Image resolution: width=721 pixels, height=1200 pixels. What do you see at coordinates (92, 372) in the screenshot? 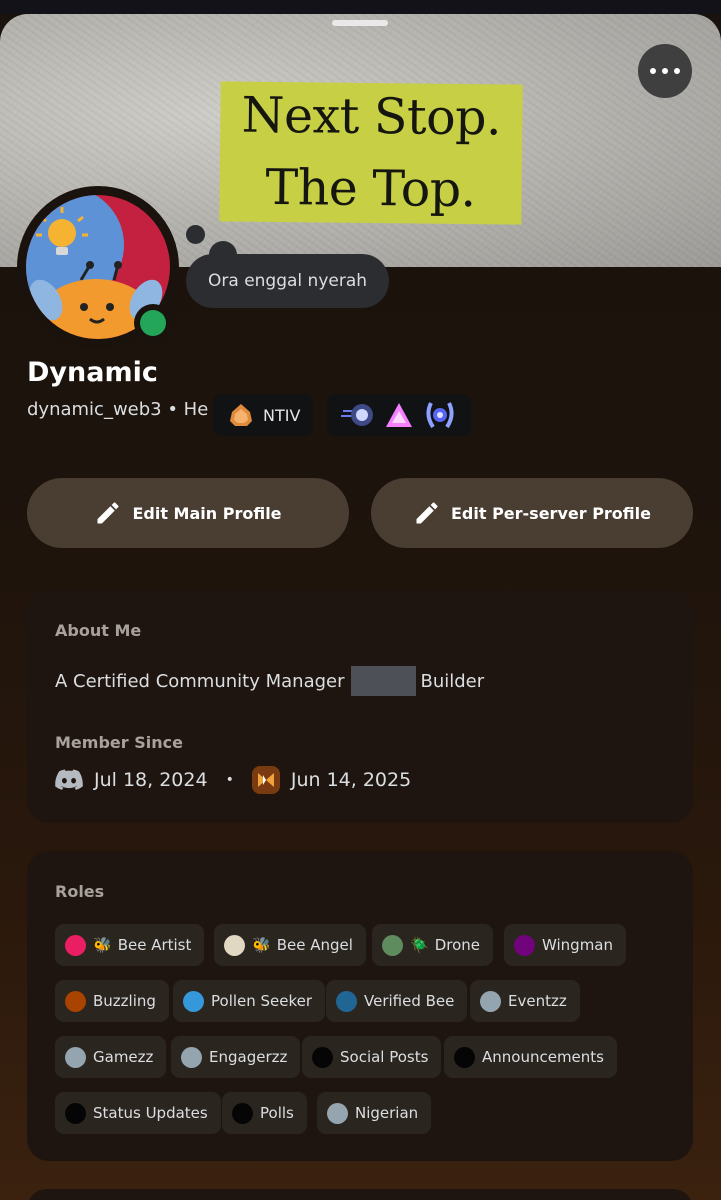
I see `display-name: Dynamic` at bounding box center [92, 372].